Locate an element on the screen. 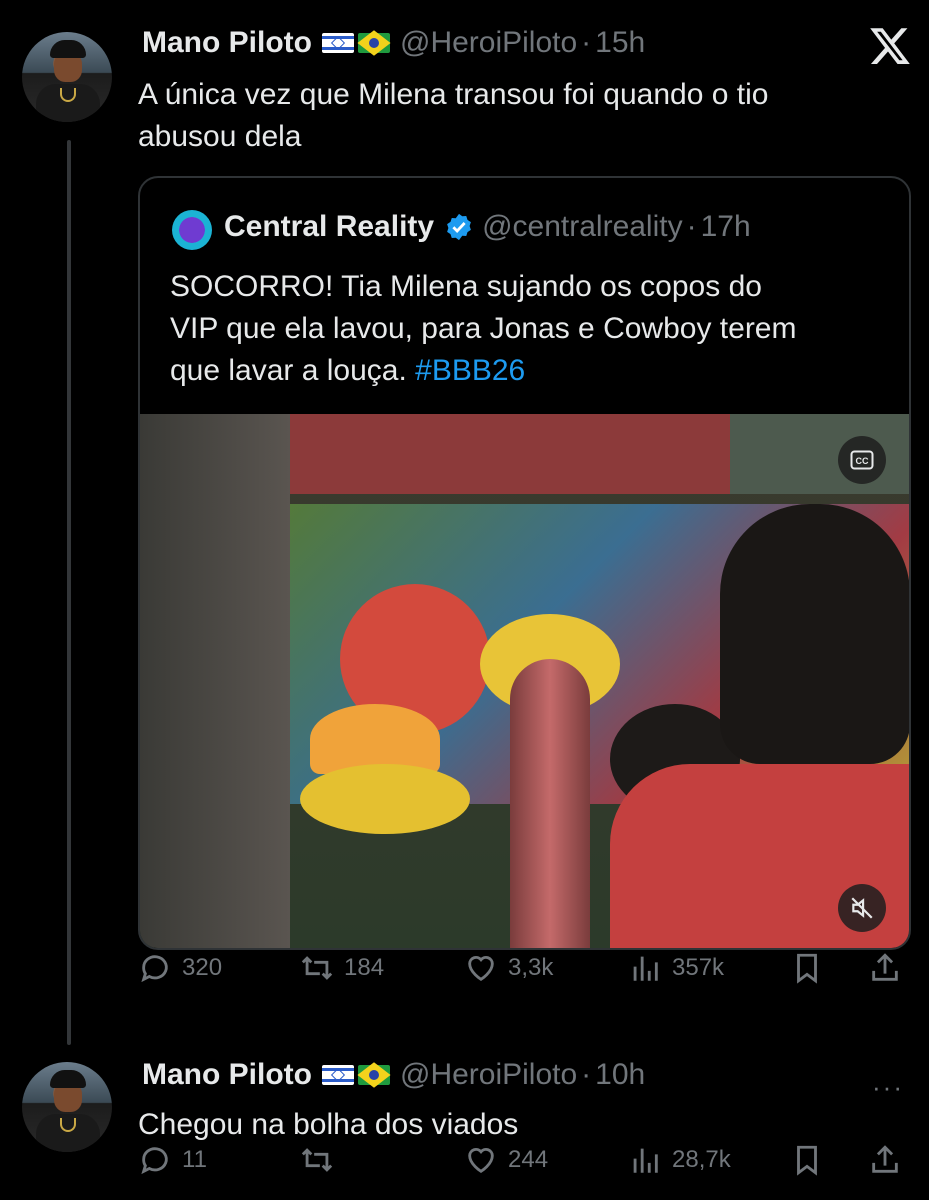 Image resolution: width=929 pixels, height=1200 pixels. quoted-time: 17h is located at coordinates (726, 227).